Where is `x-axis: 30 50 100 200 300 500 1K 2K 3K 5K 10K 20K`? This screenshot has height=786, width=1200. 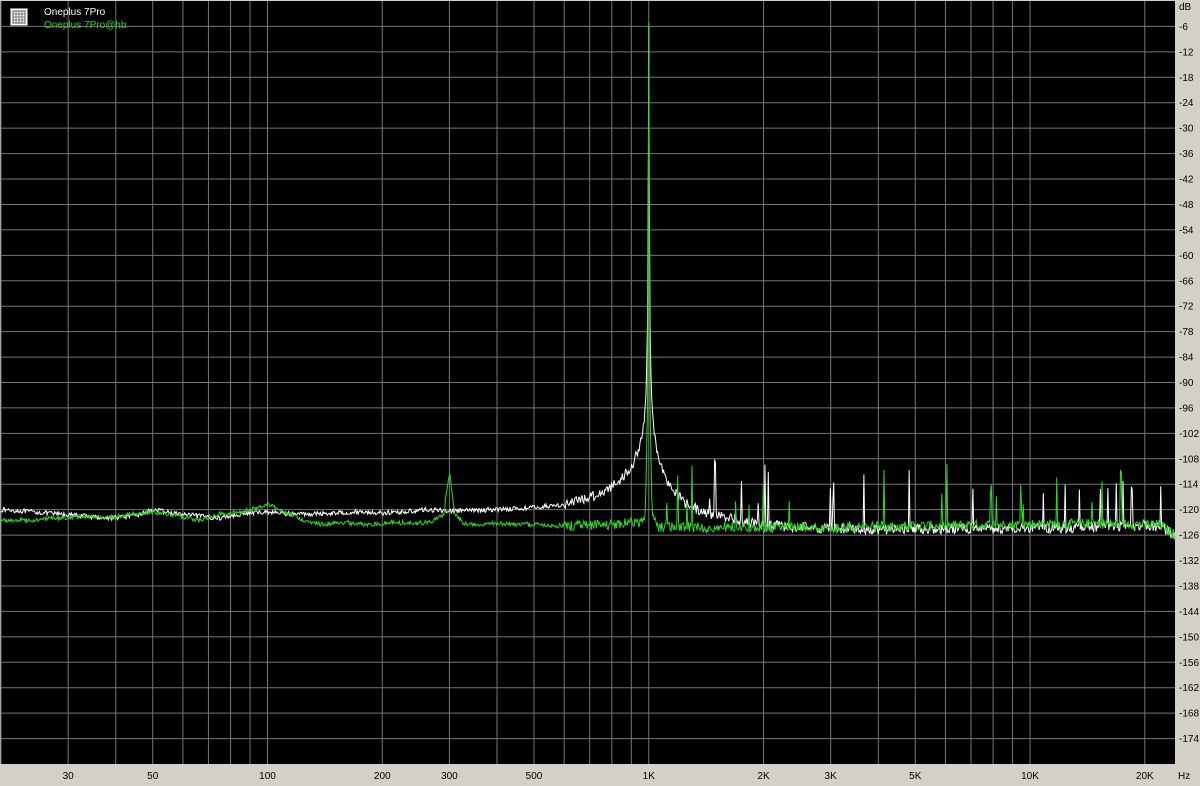
x-axis: 30 50 100 200 300 500 1K 2K 3K 5K 10K 20K is located at coordinates (608, 776).